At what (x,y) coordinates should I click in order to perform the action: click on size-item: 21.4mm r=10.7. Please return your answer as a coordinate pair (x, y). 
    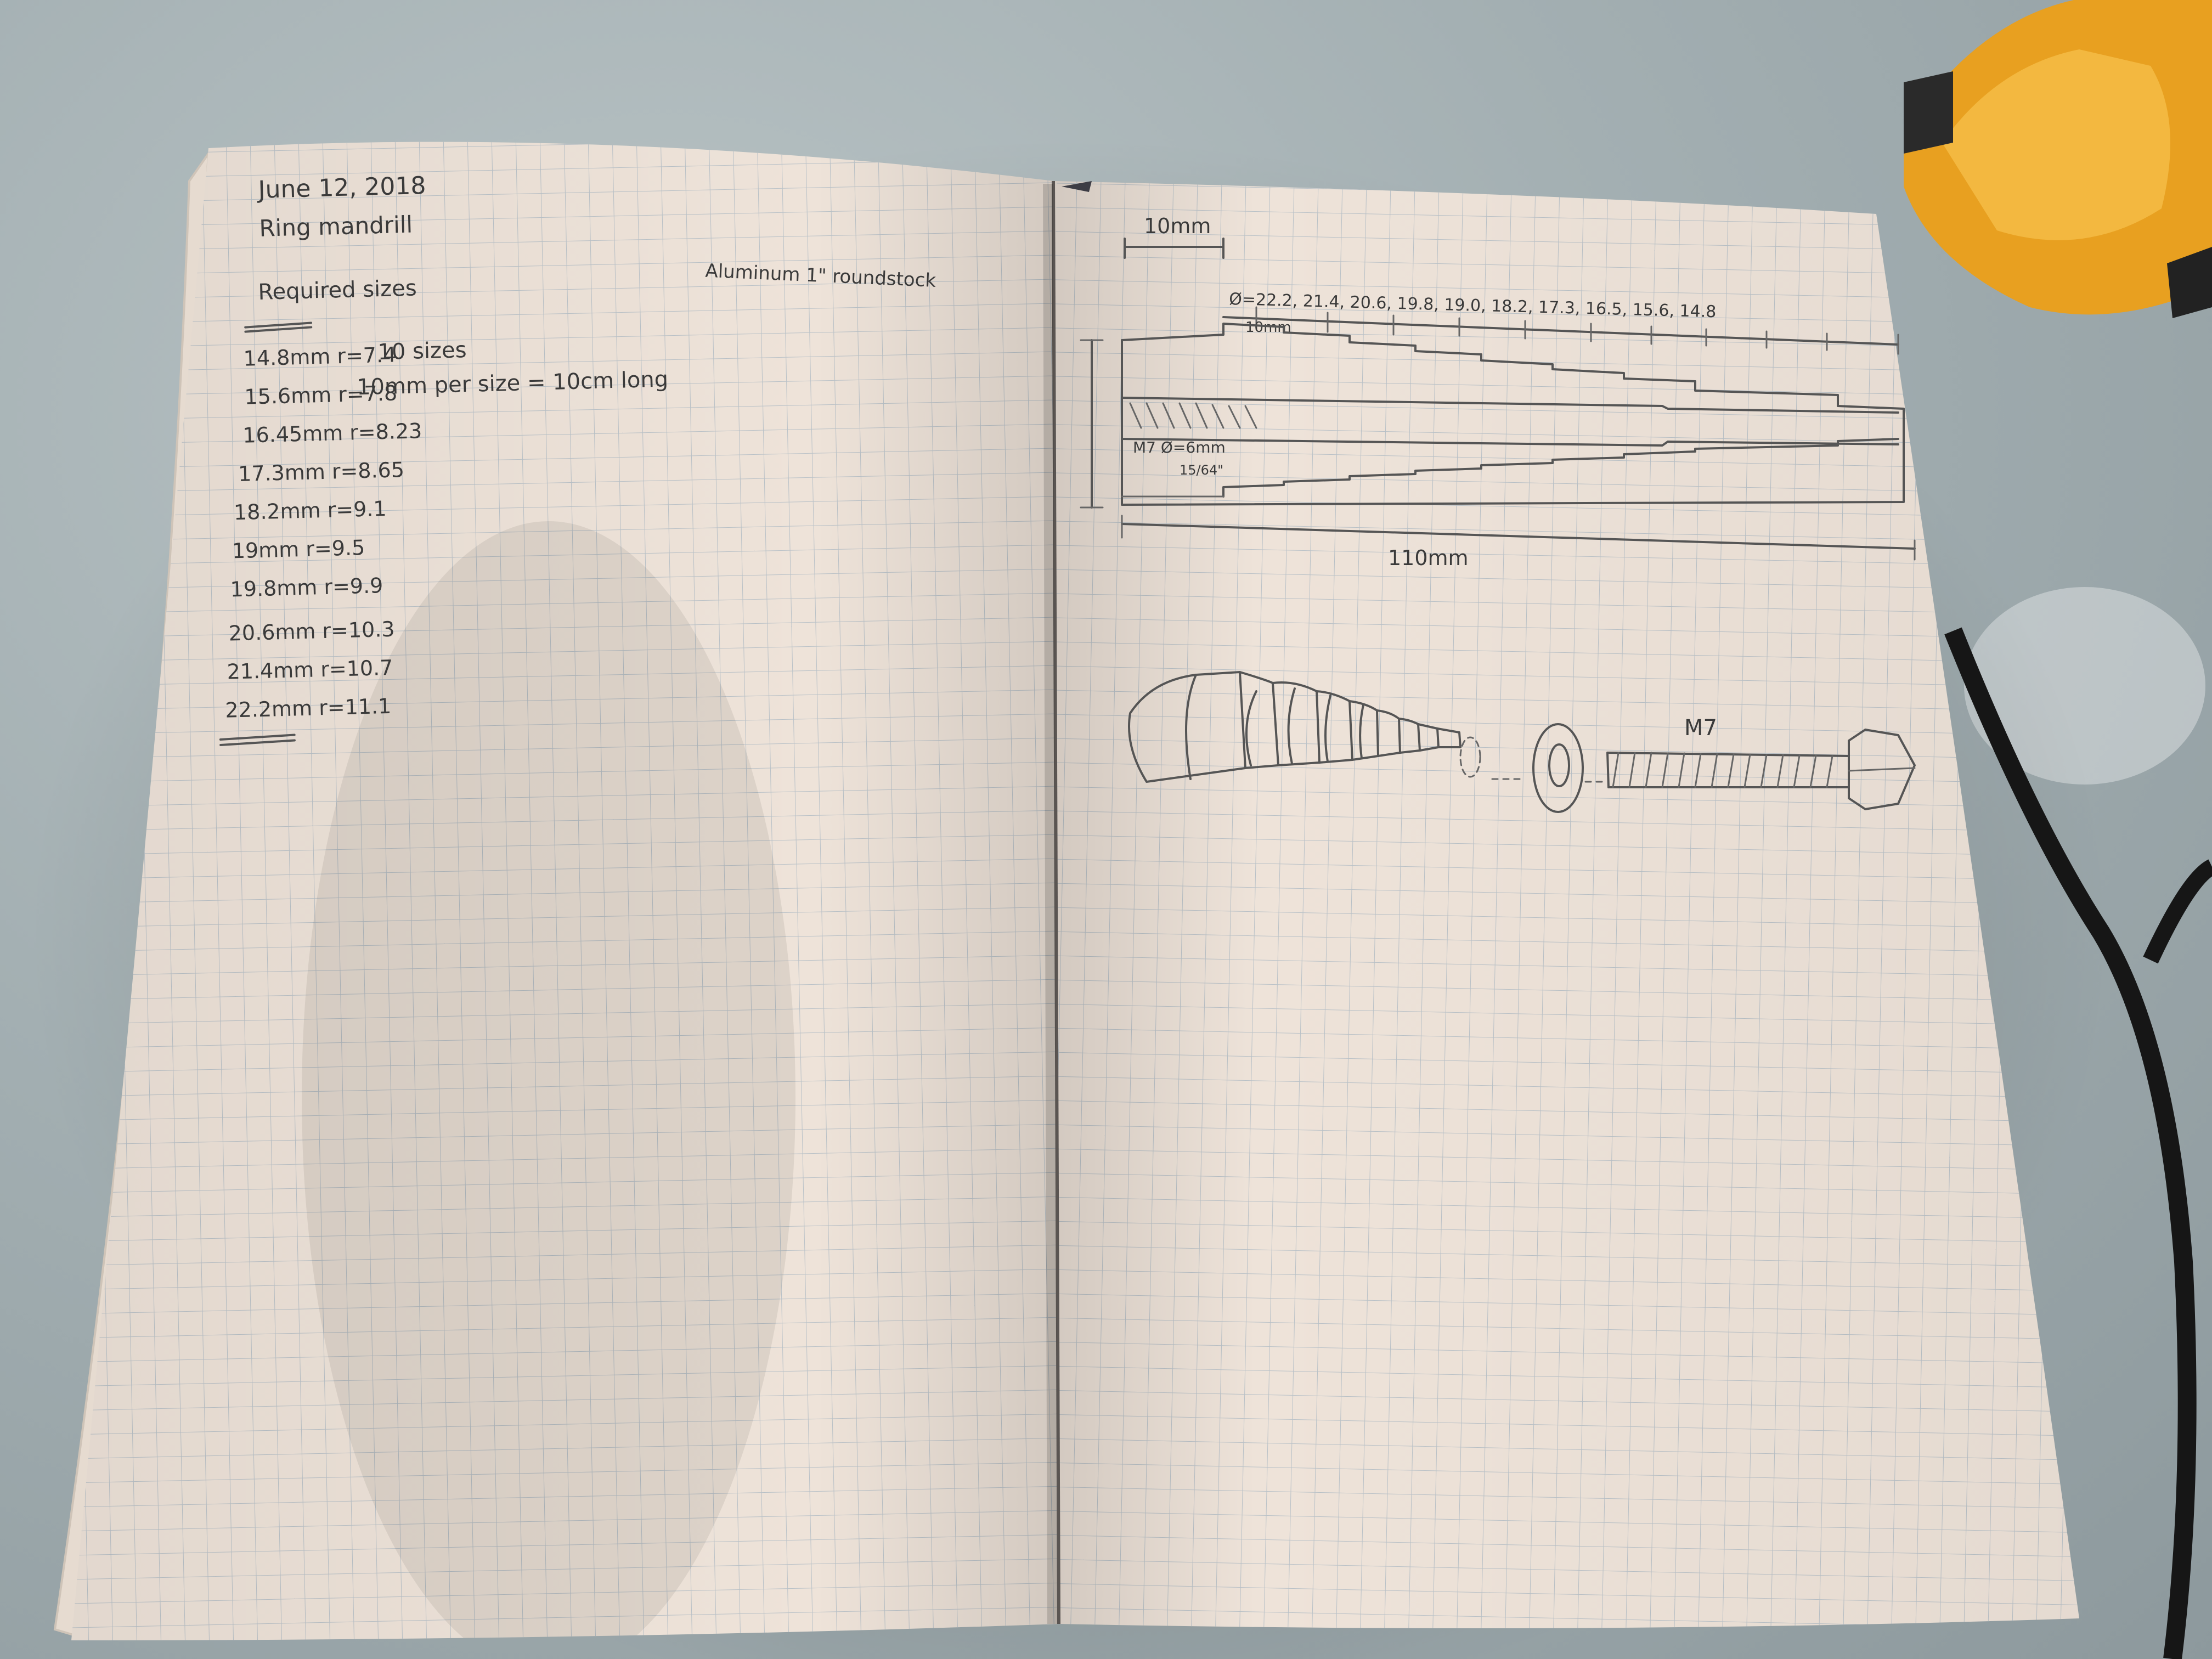
    Looking at the image, I should click on (310, 670).